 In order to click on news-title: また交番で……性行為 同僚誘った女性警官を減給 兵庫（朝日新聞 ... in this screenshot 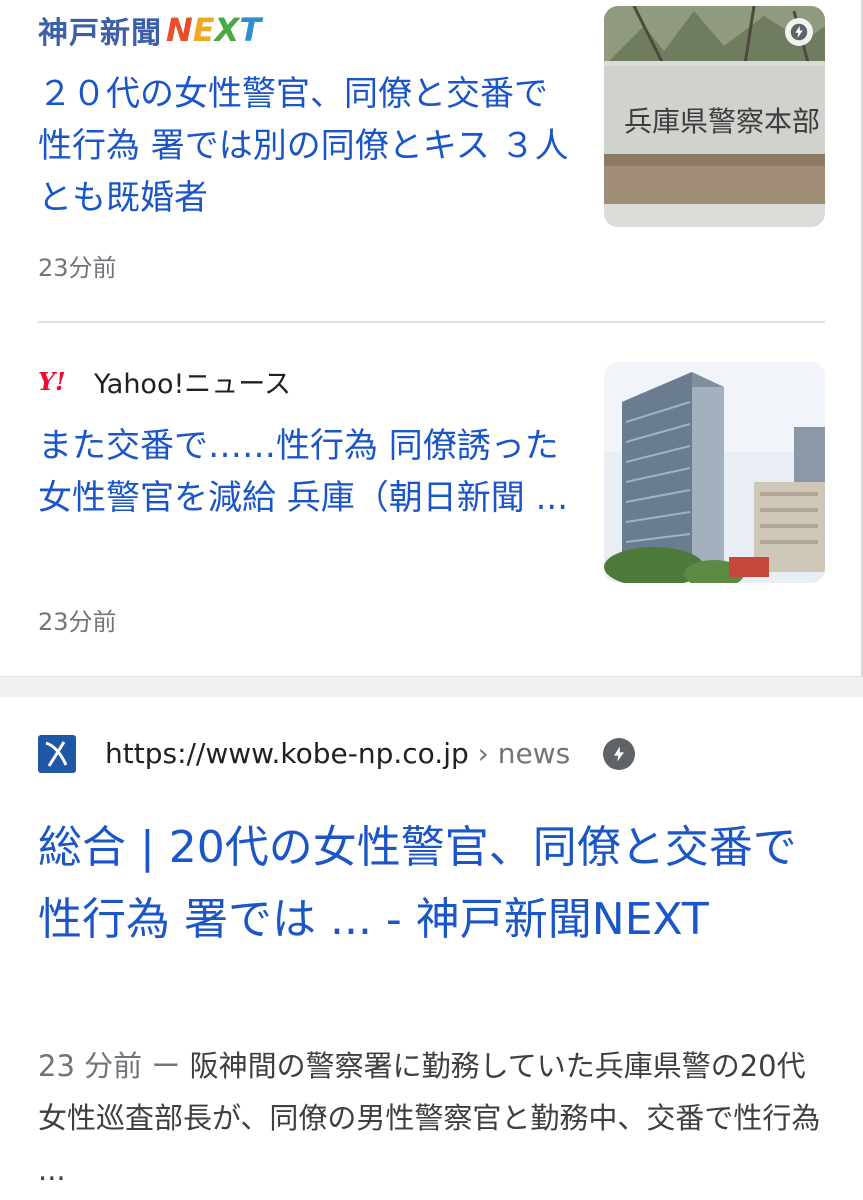, I will do `click(308, 472)`.